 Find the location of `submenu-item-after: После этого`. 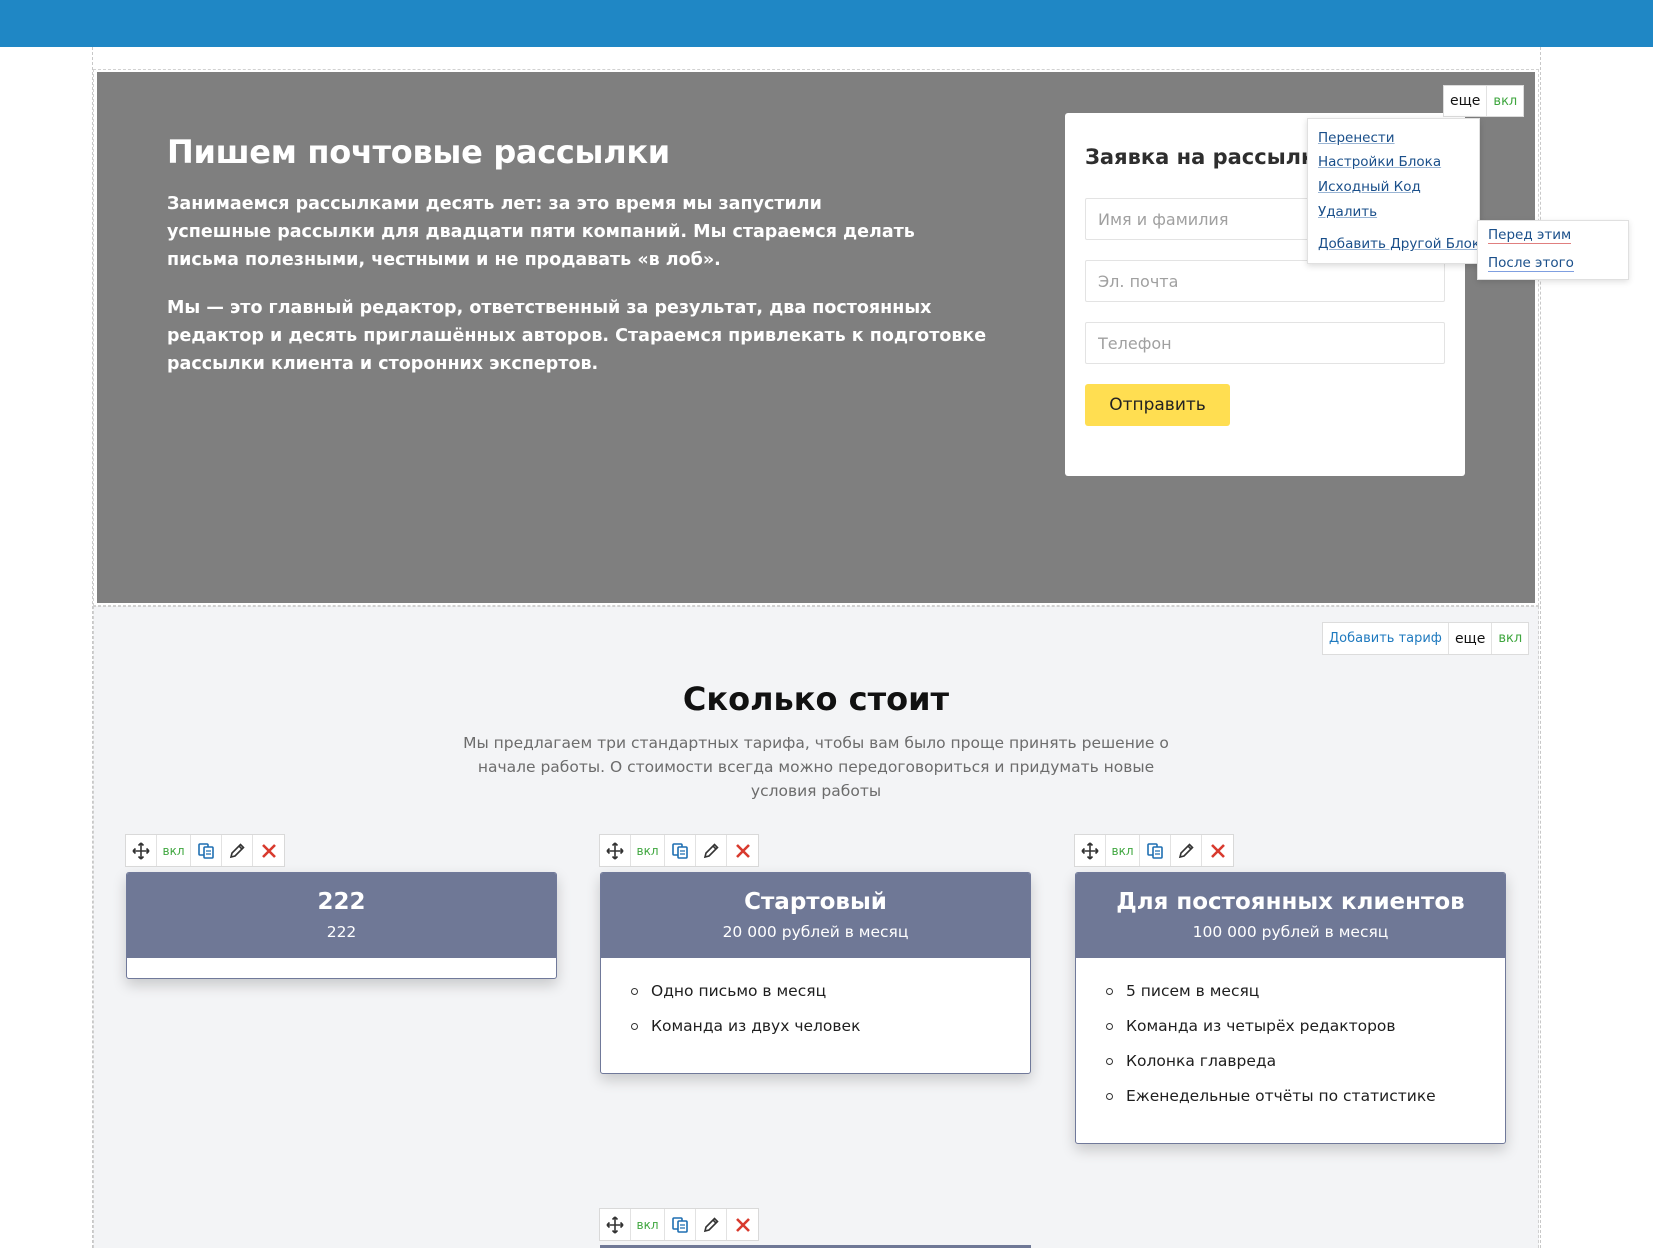

submenu-item-after: После этого is located at coordinates (1531, 263).